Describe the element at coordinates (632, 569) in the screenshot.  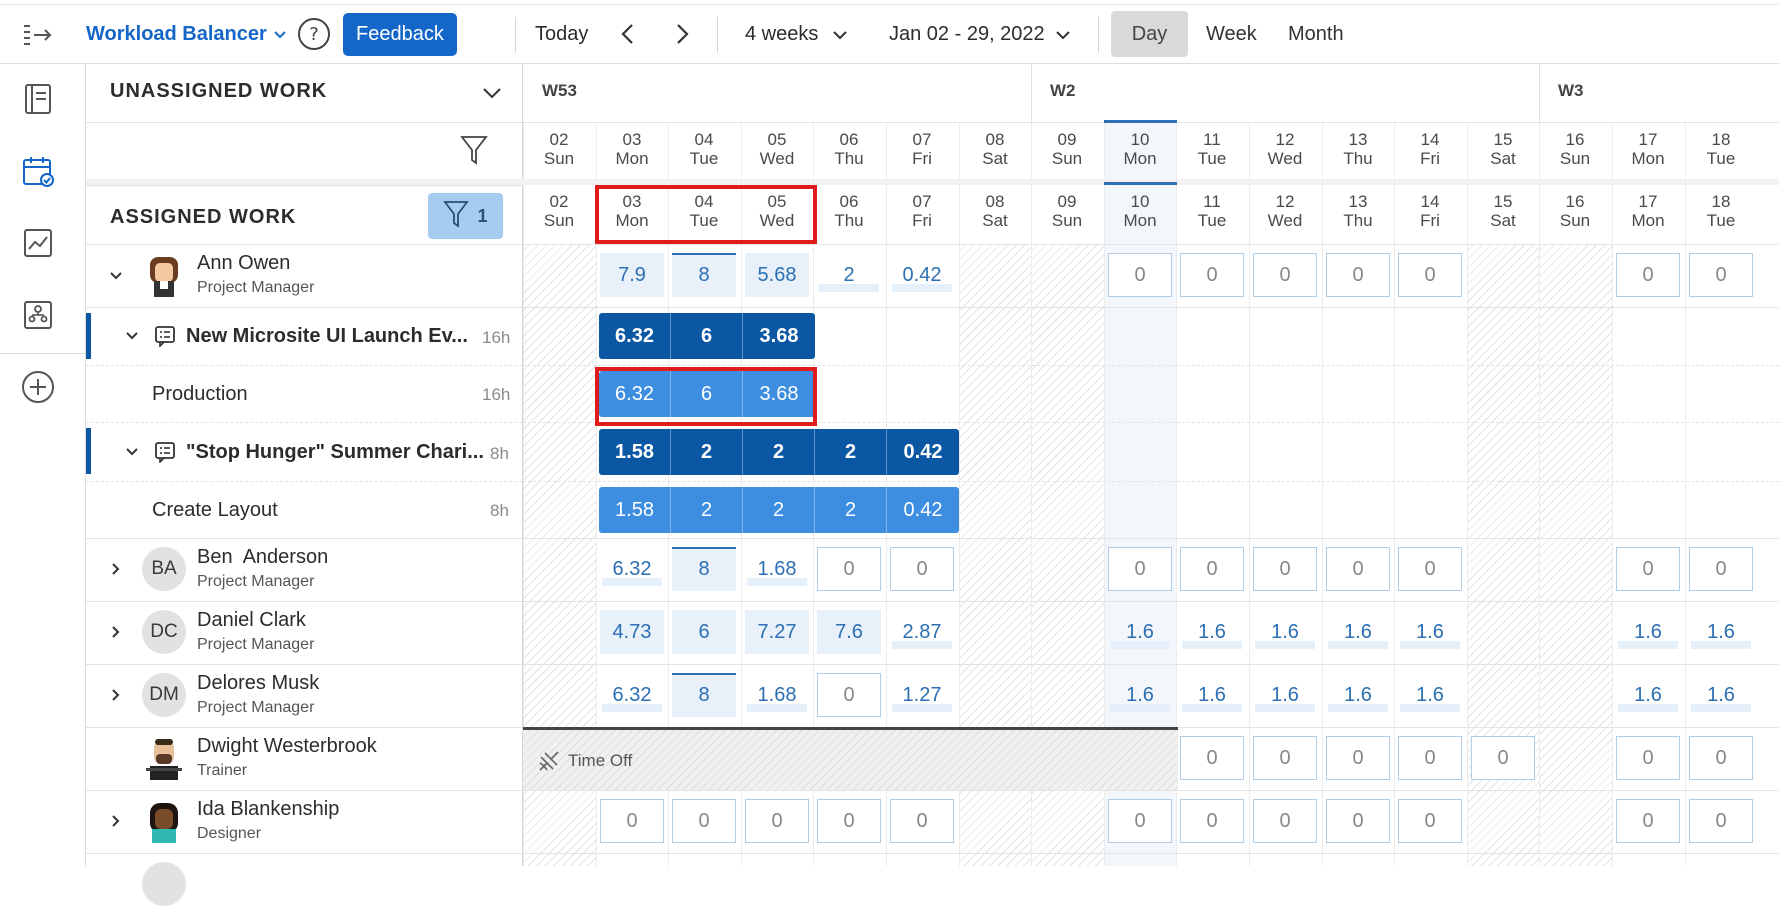
I see `allocation-cell: 6.32` at that location.